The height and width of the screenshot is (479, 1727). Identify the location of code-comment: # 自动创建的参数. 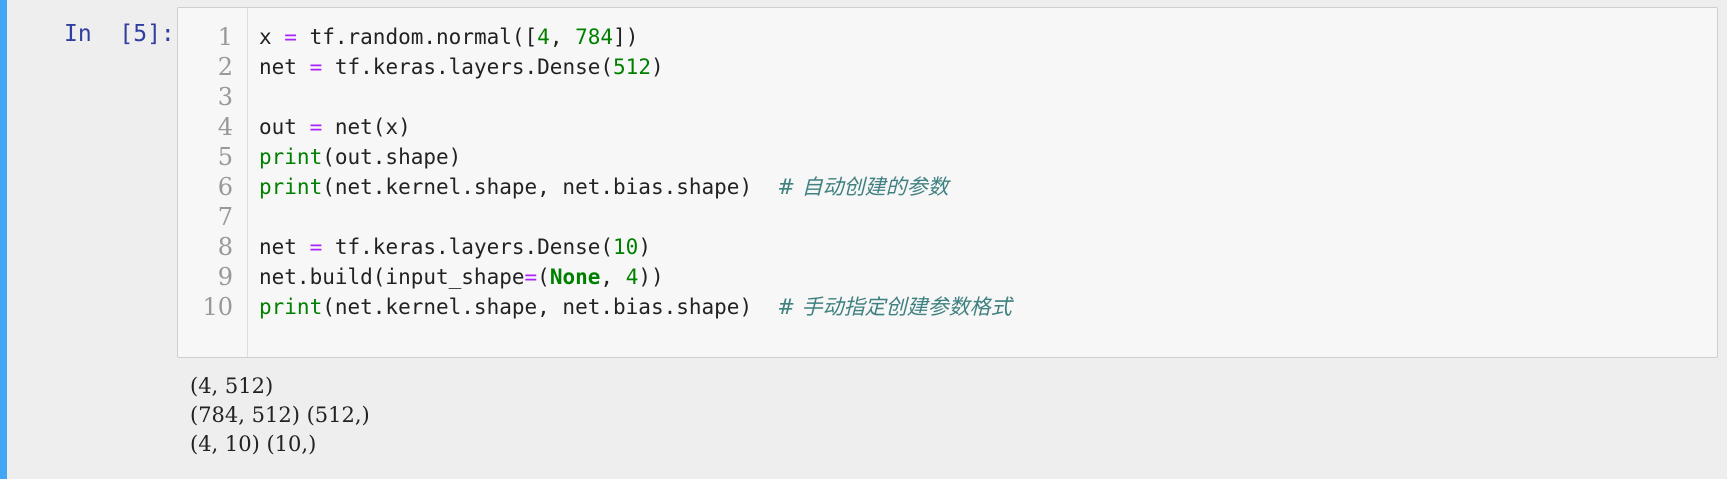
(863, 187).